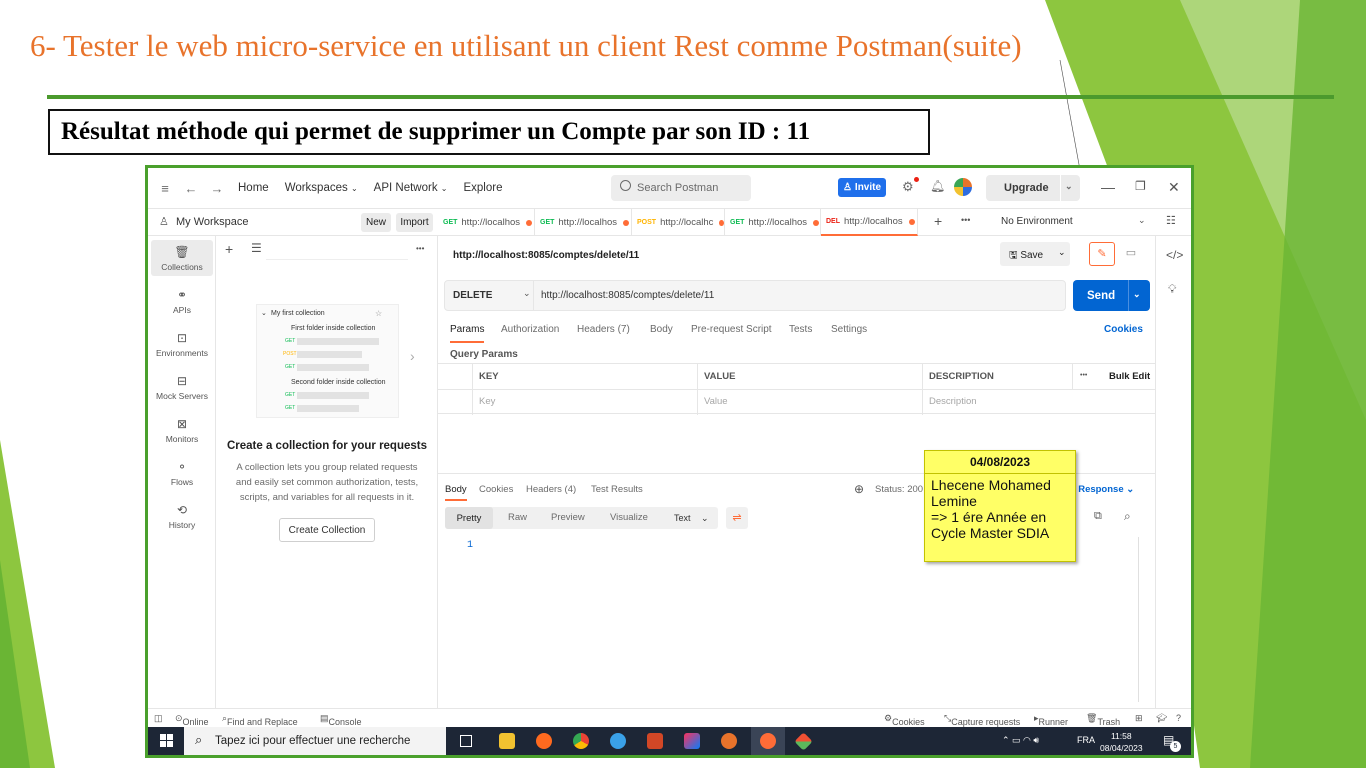  What do you see at coordinates (768, 741) in the screenshot?
I see `postman-icon` at bounding box center [768, 741].